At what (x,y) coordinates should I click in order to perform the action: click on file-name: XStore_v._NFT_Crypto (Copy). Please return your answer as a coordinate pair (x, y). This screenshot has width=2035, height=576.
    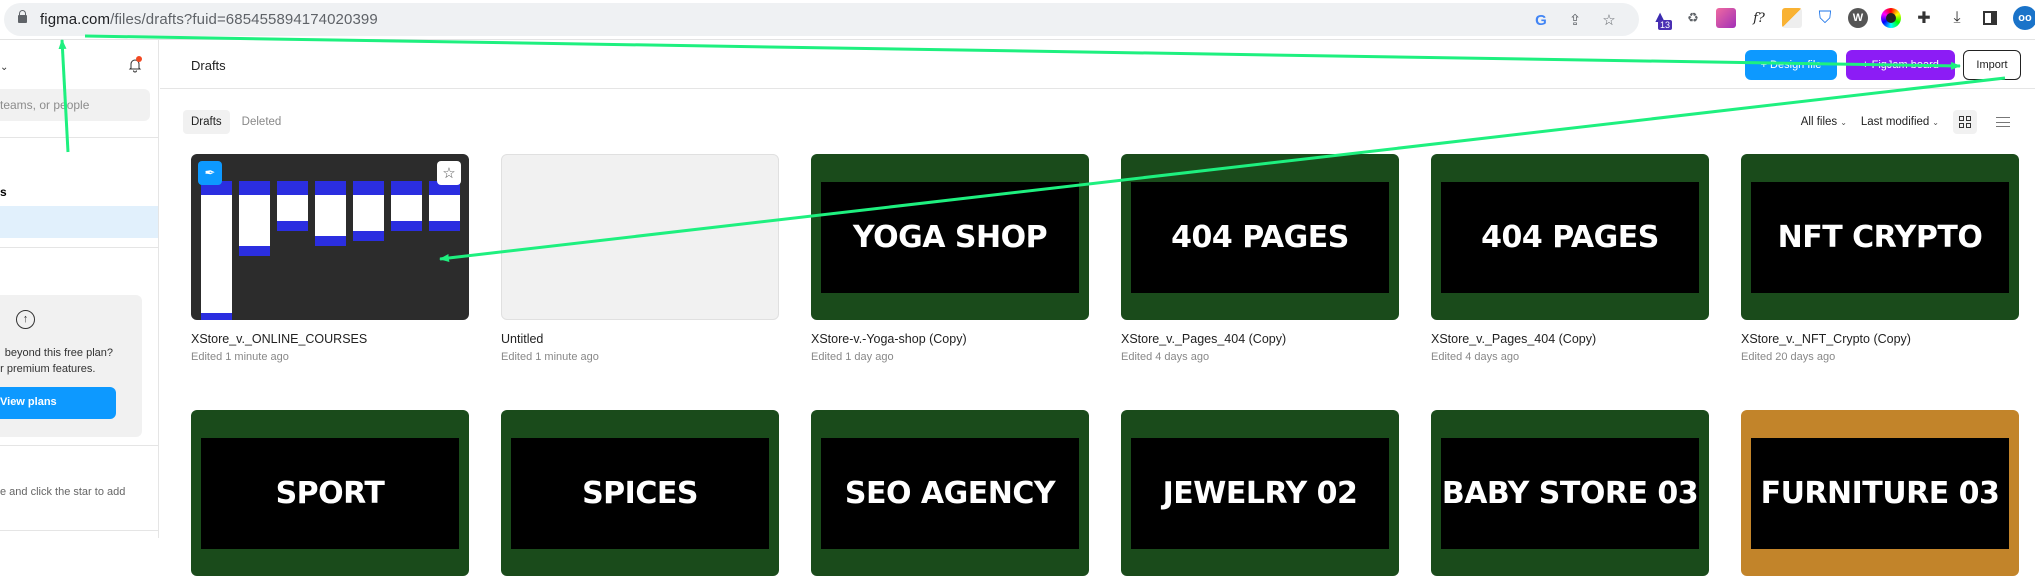
    Looking at the image, I should click on (1880, 339).